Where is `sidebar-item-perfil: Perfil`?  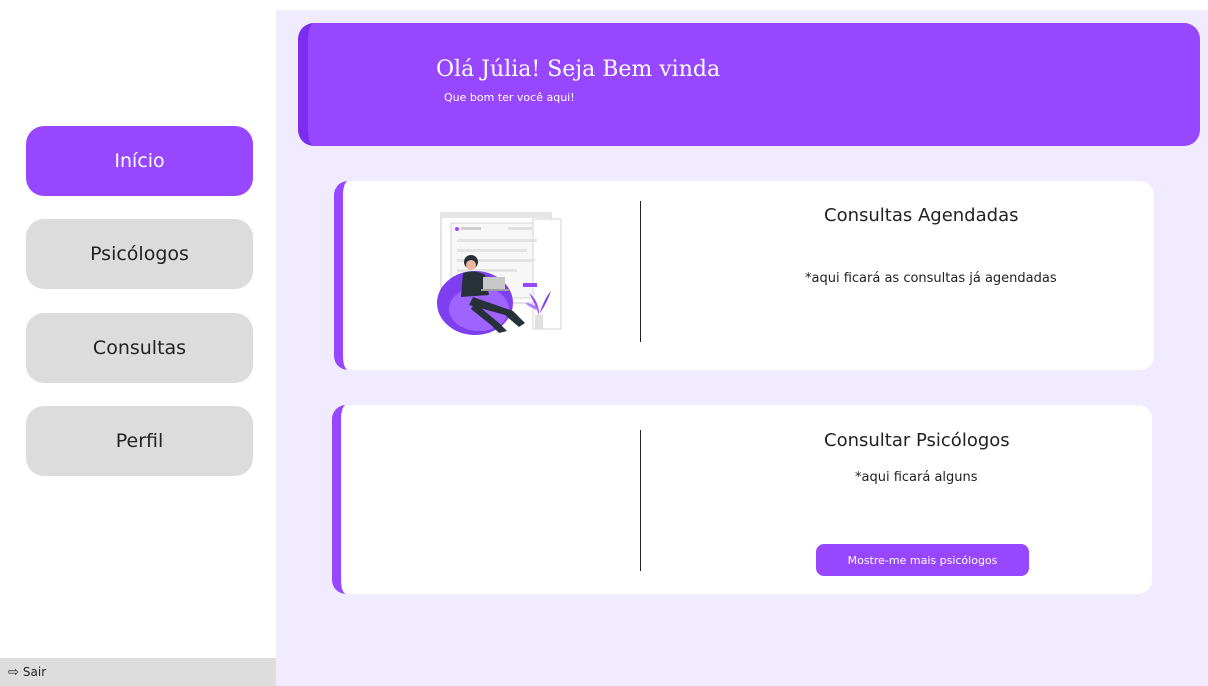
sidebar-item-perfil: Perfil is located at coordinates (139, 441).